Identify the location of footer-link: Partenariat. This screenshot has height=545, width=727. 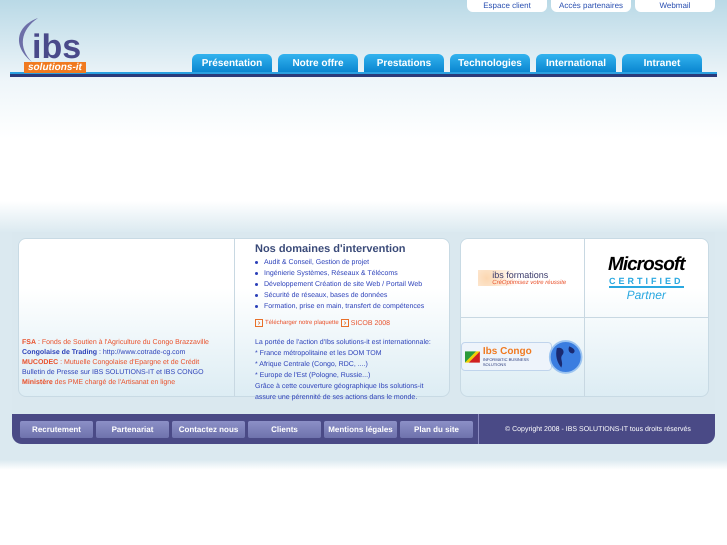
(132, 429).